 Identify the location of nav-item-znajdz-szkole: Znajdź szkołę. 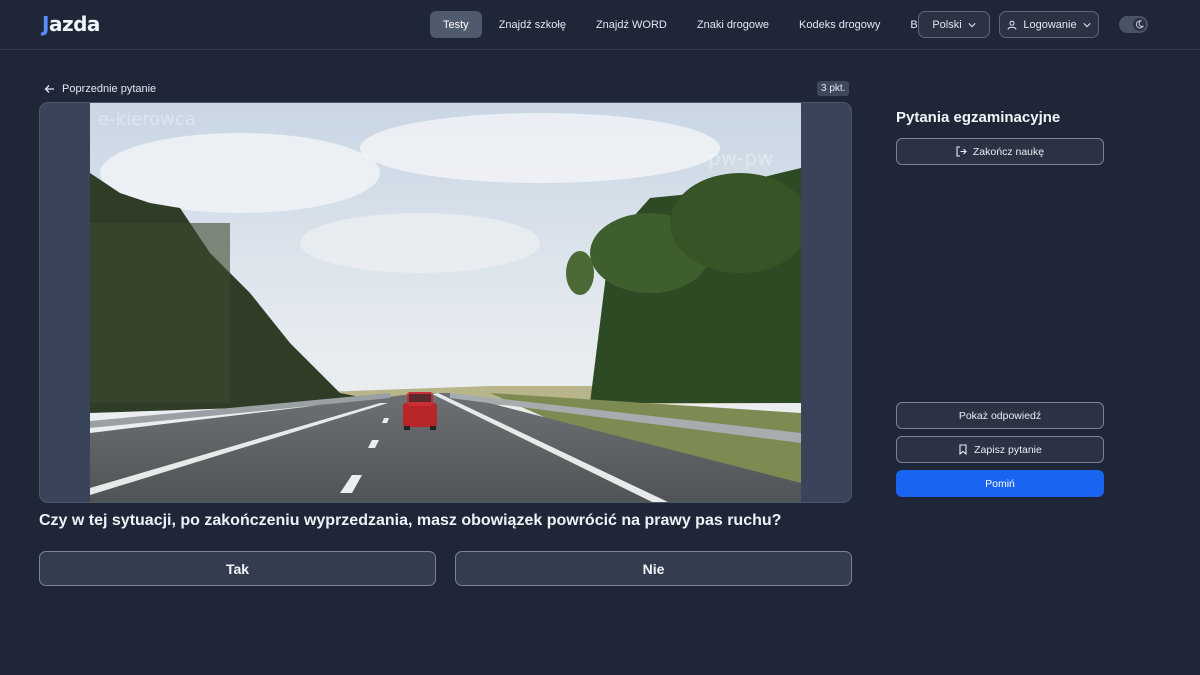
(532, 24).